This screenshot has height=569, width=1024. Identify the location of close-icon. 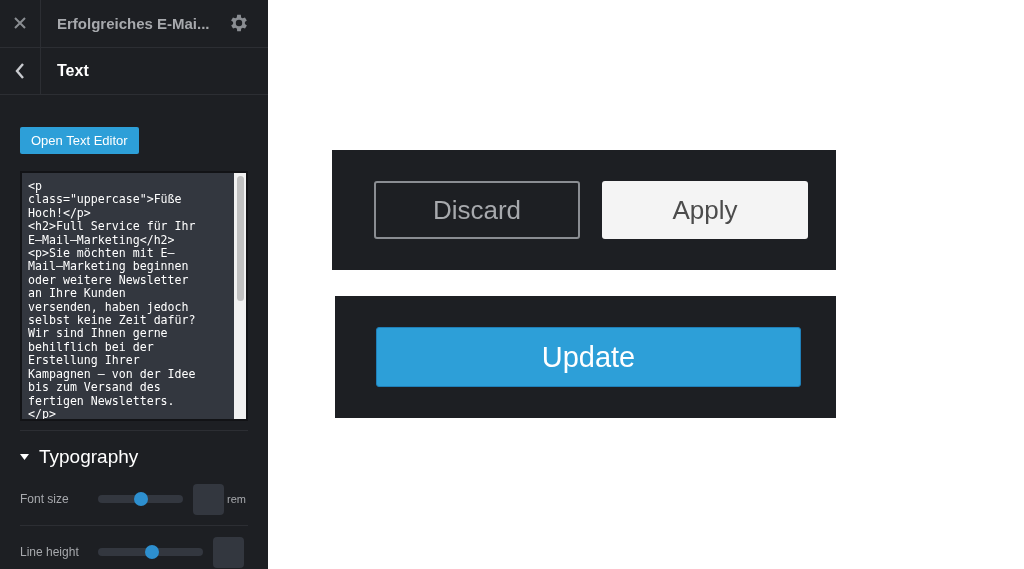
(20, 23).